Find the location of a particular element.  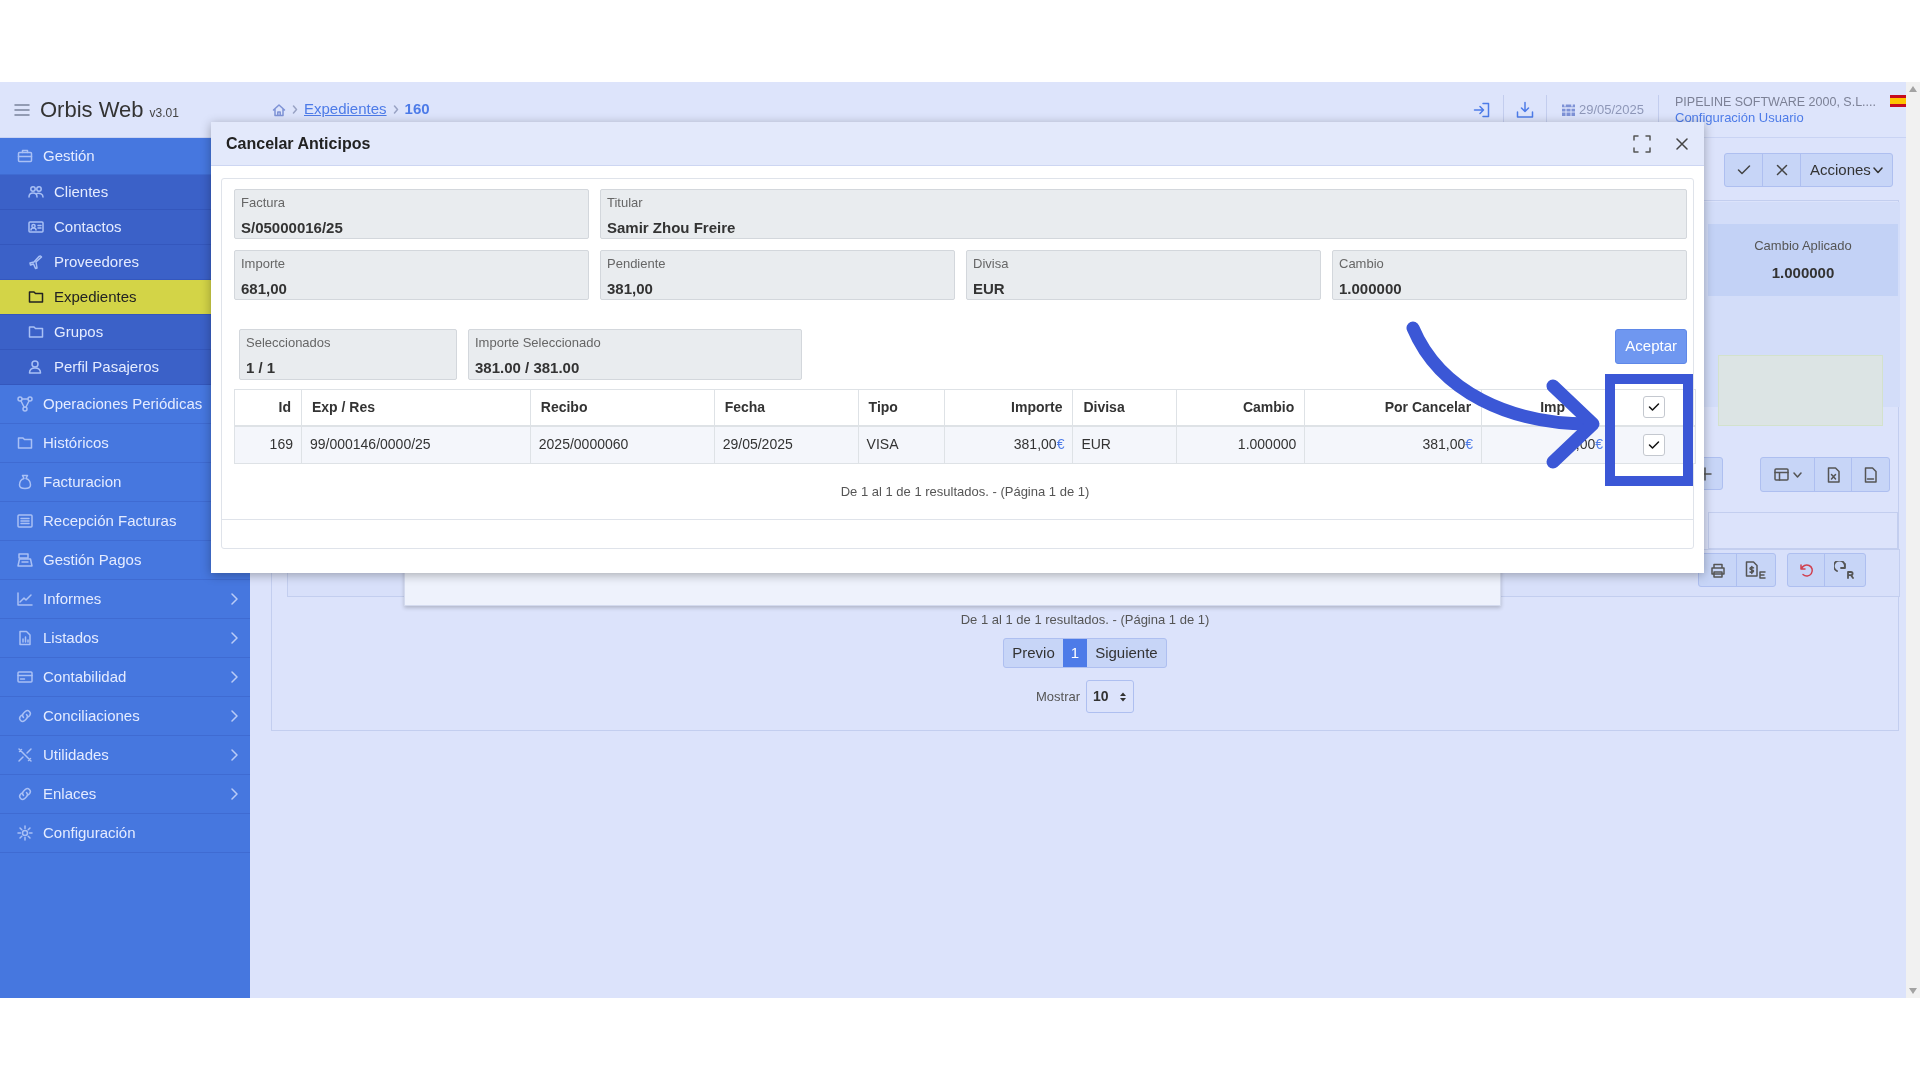

column-header: Recibo is located at coordinates (564, 406).